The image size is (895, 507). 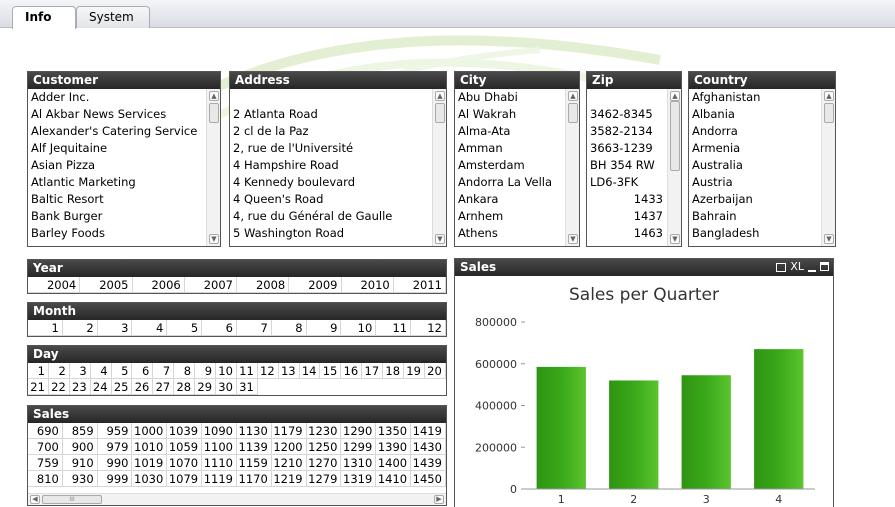 What do you see at coordinates (755, 165) in the screenshot?
I see `list-item: Australia` at bounding box center [755, 165].